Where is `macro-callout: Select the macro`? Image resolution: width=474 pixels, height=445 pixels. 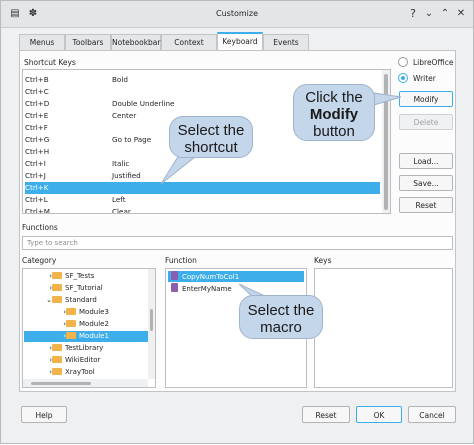
macro-callout: Select the macro is located at coordinates (281, 317).